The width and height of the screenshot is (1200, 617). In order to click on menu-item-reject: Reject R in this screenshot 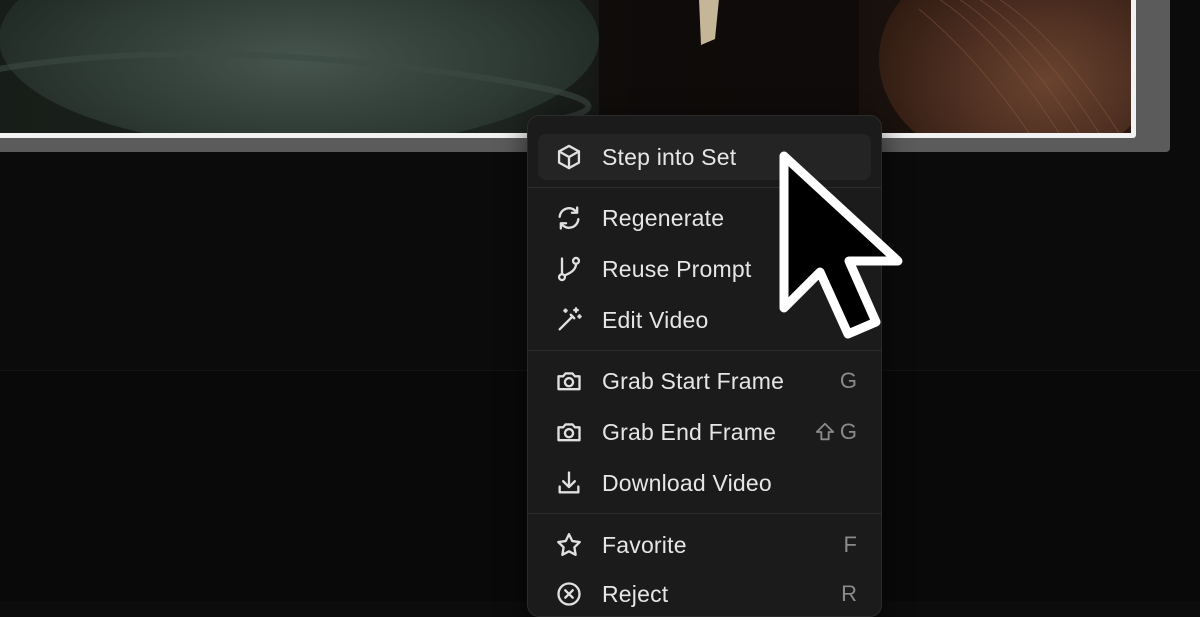, I will do `click(704, 593)`.